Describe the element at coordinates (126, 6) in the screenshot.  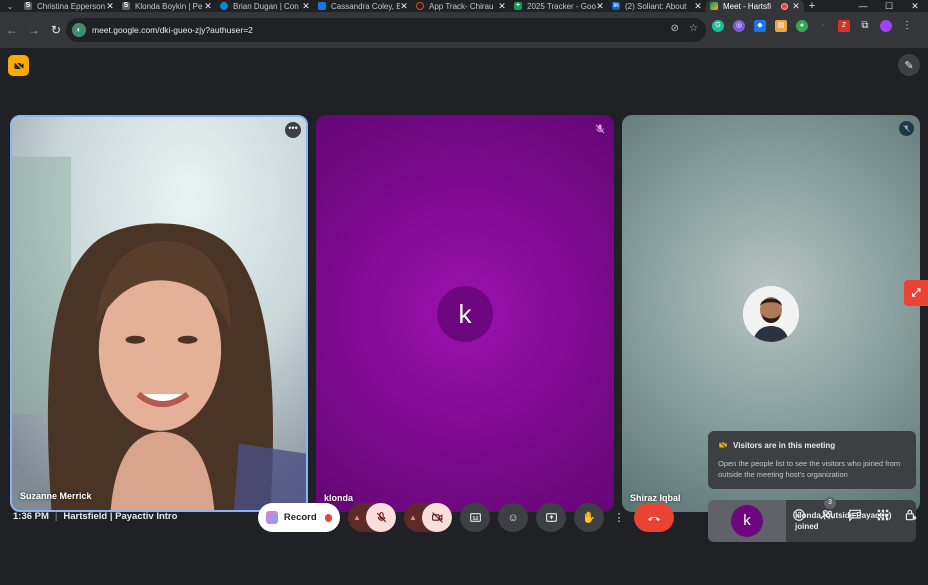
I see `tab-favicon-icon: S` at that location.